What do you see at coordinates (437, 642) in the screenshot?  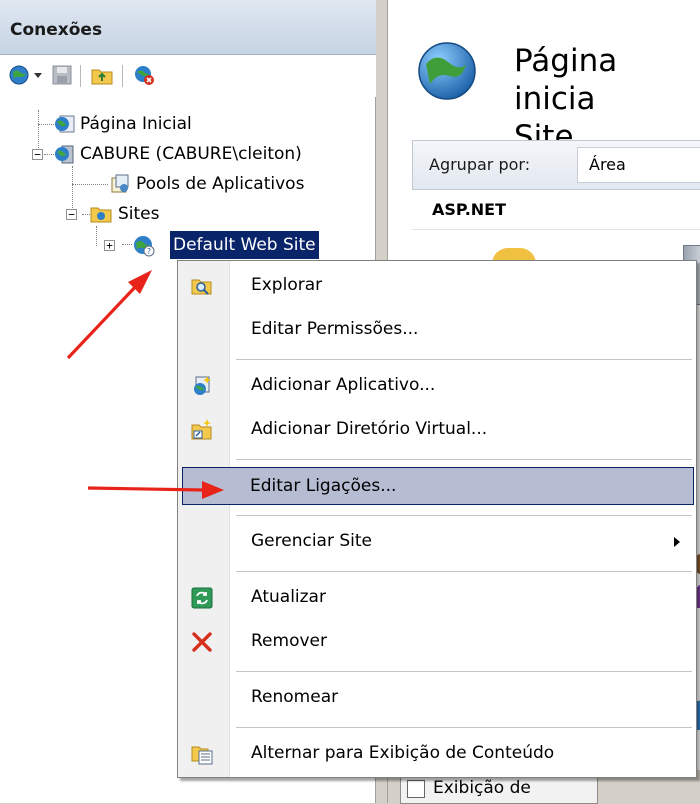 I see `menu-item-remove: Remover` at bounding box center [437, 642].